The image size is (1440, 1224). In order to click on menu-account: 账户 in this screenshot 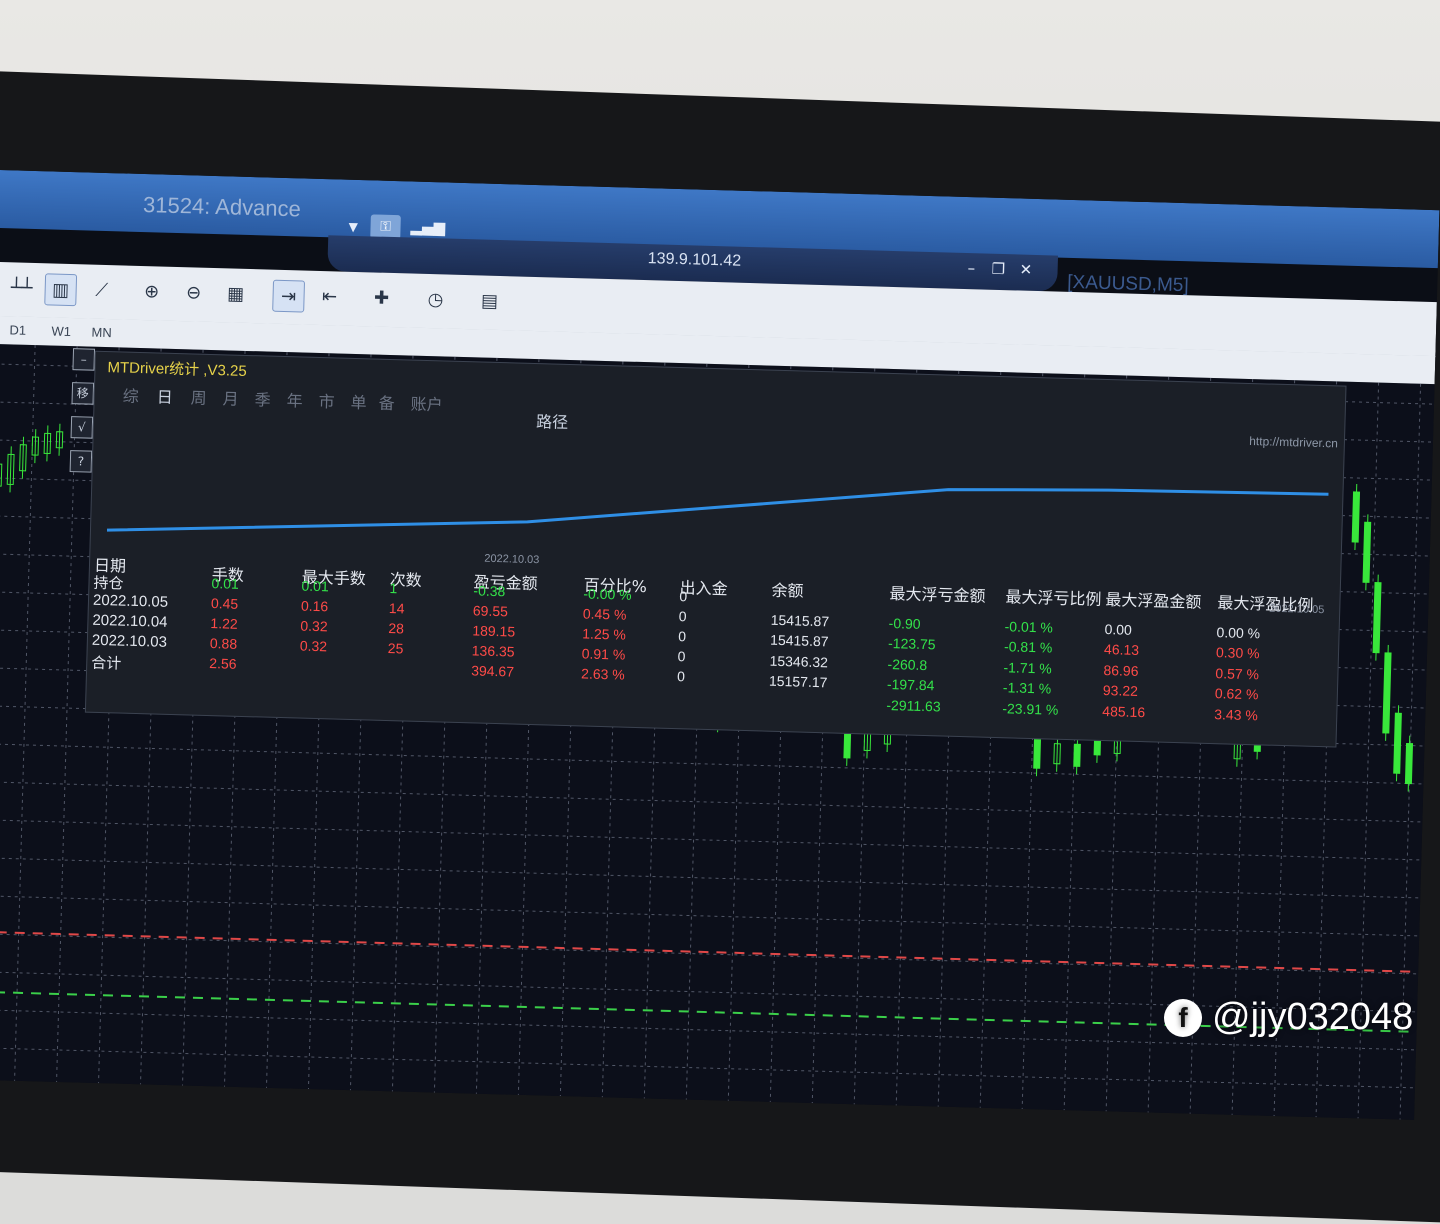, I will do `click(426, 403)`.